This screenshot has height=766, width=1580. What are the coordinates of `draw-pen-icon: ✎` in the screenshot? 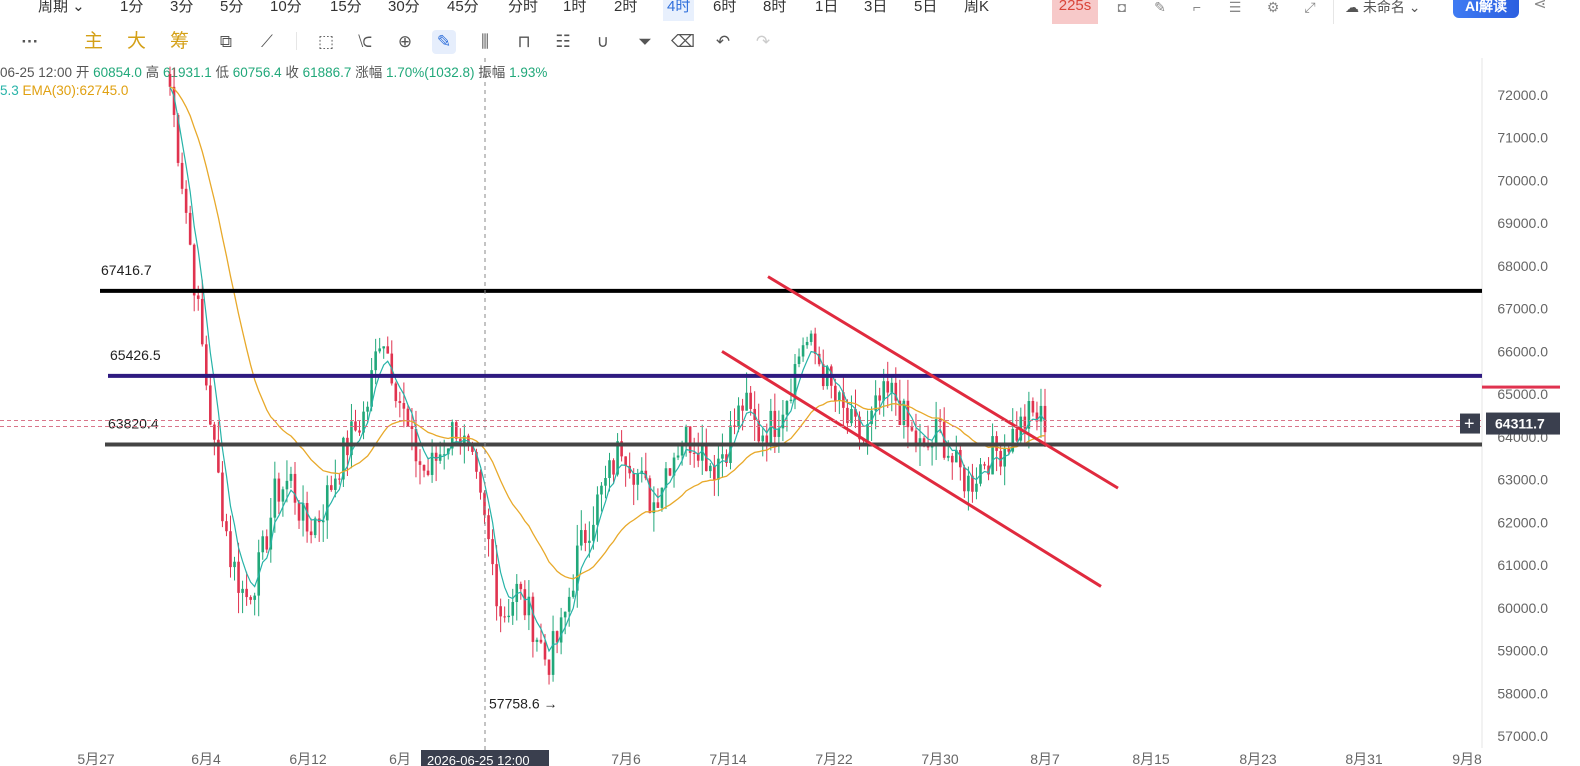 It's located at (444, 42).